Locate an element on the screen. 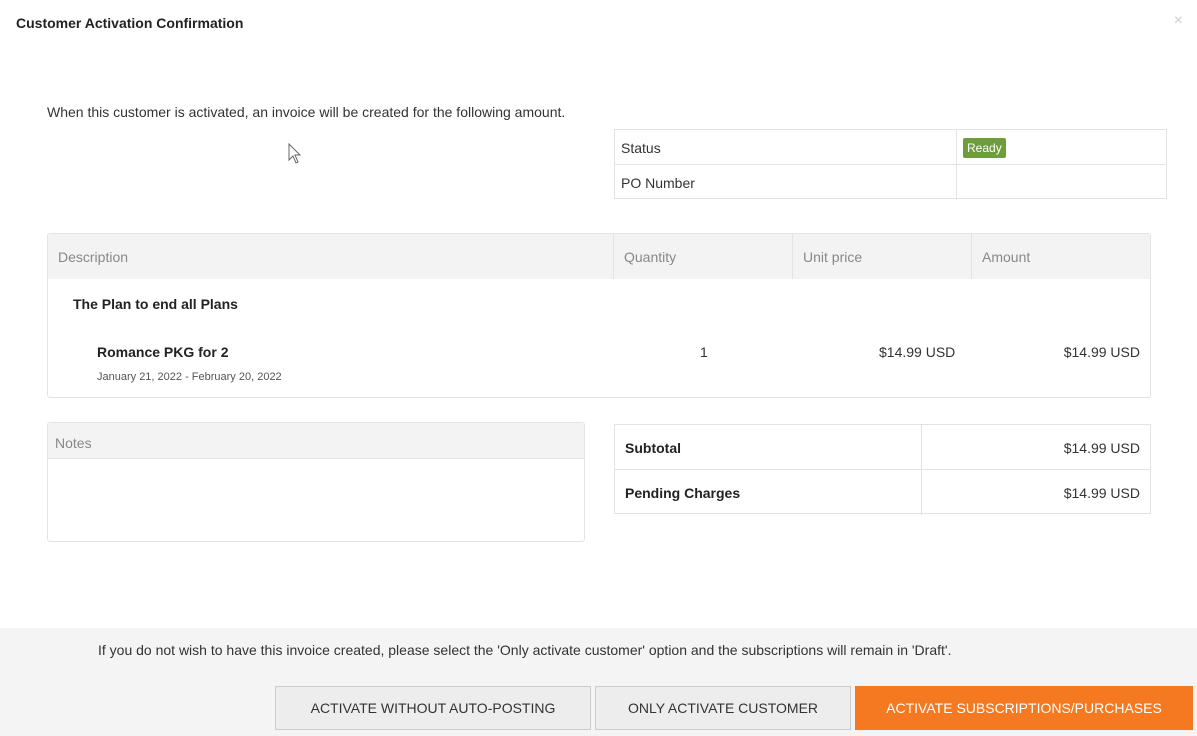 This screenshot has height=736, width=1197. subtotal-row: Subtotal $14.99 USD is located at coordinates (882, 447).